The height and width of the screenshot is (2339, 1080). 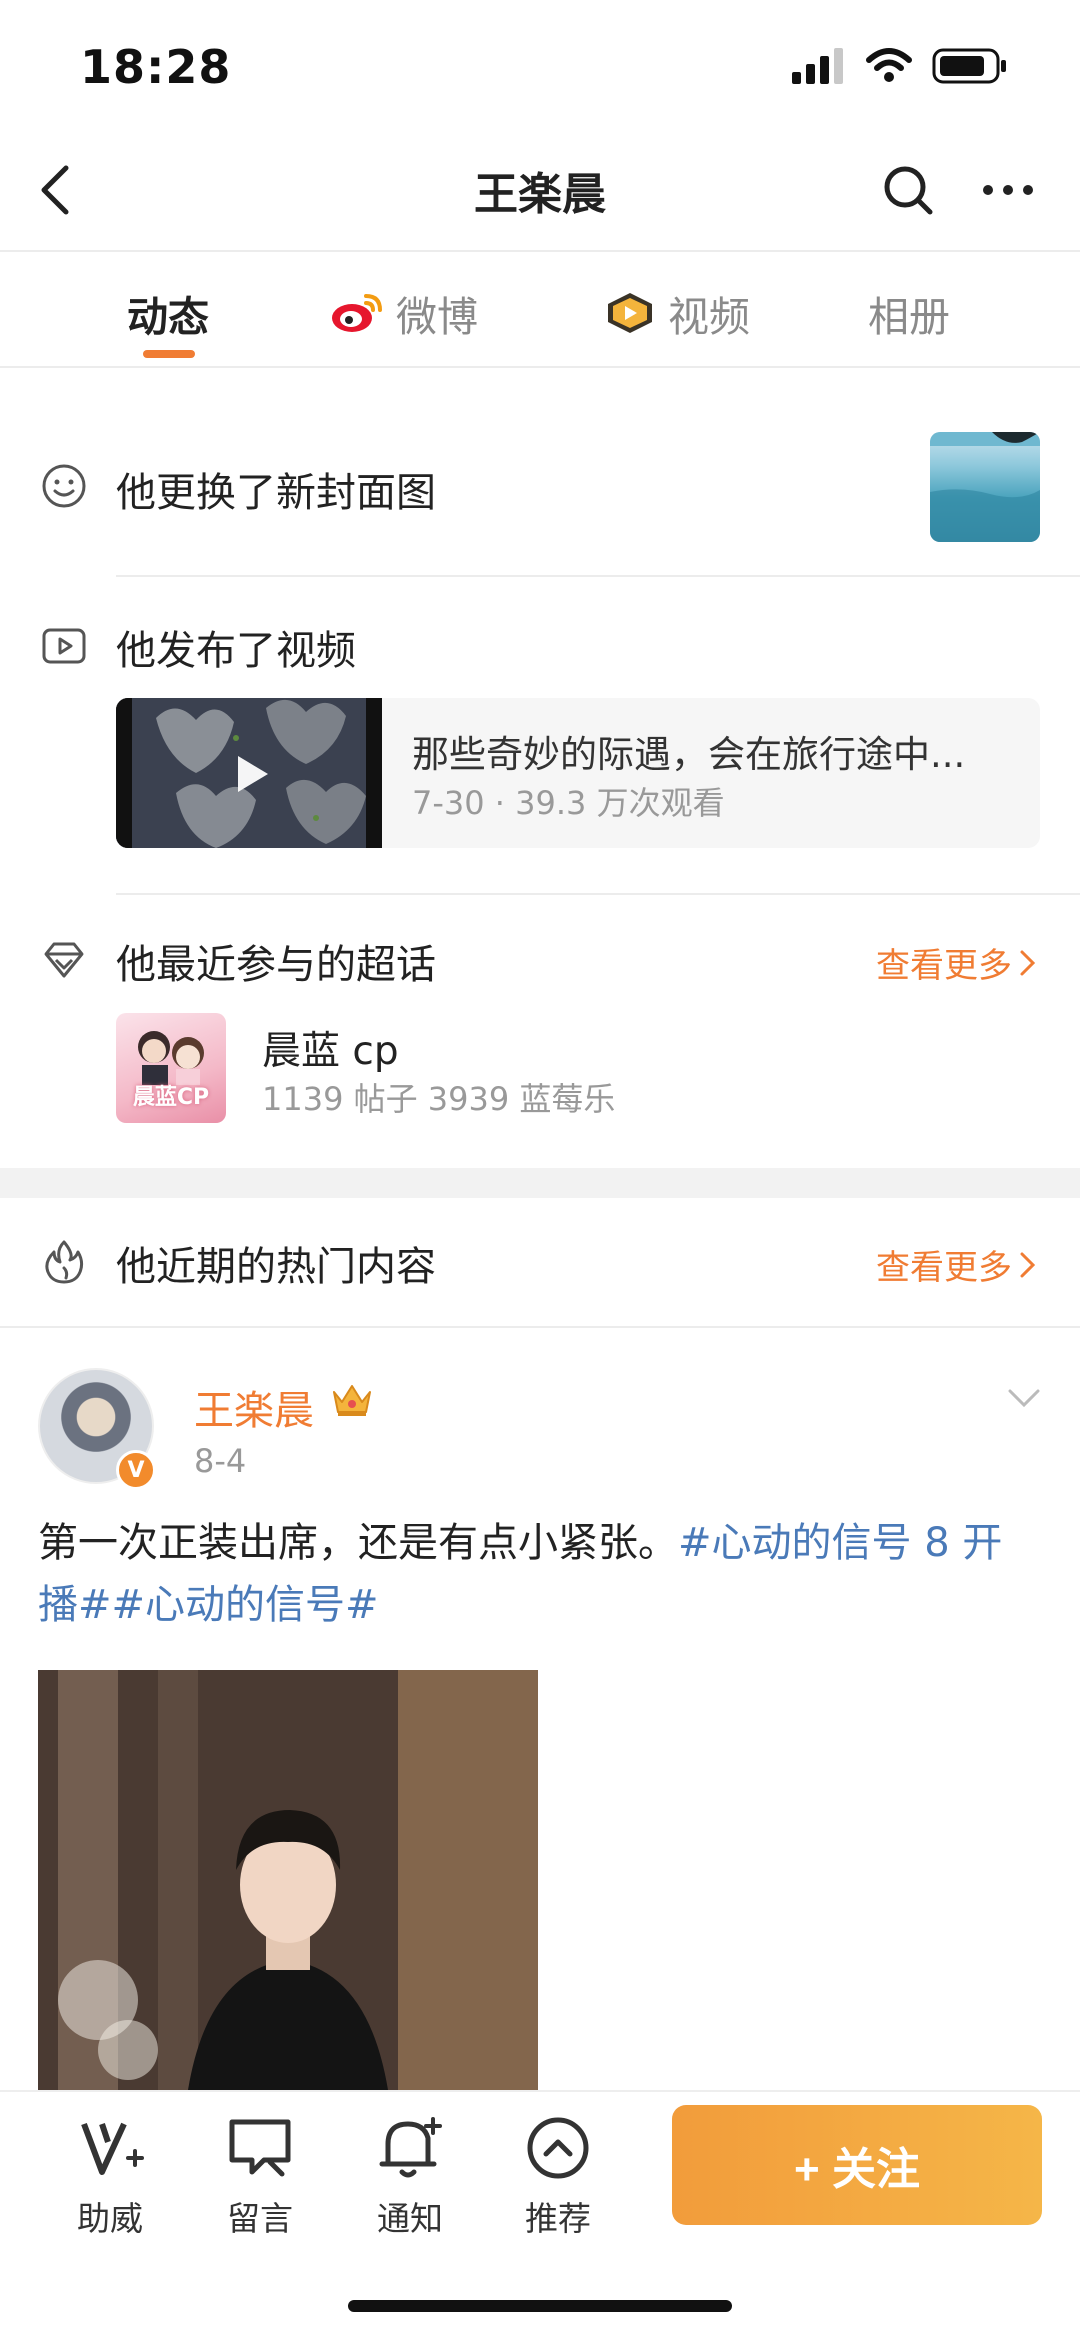 What do you see at coordinates (288, 1880) in the screenshot?
I see `post-image` at bounding box center [288, 1880].